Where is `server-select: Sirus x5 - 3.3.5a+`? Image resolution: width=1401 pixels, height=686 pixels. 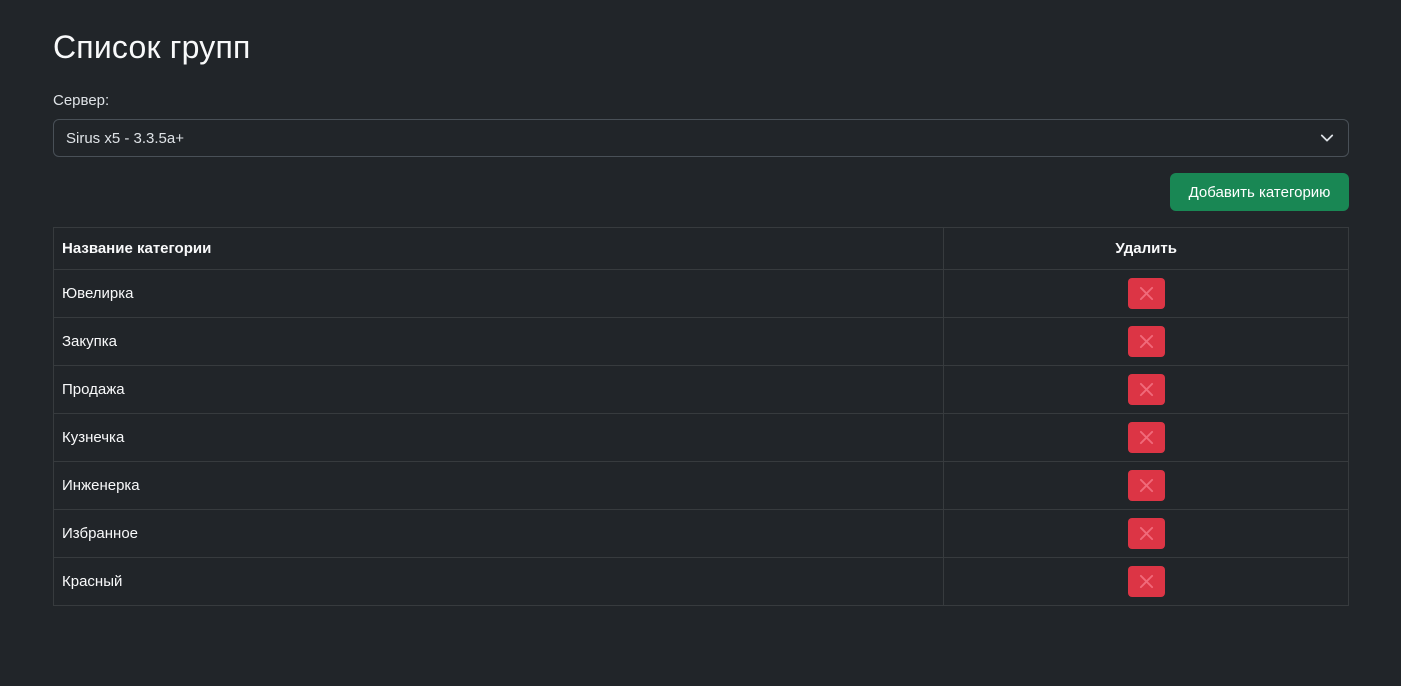
server-select: Sirus x5 - 3.3.5a+ is located at coordinates (701, 138).